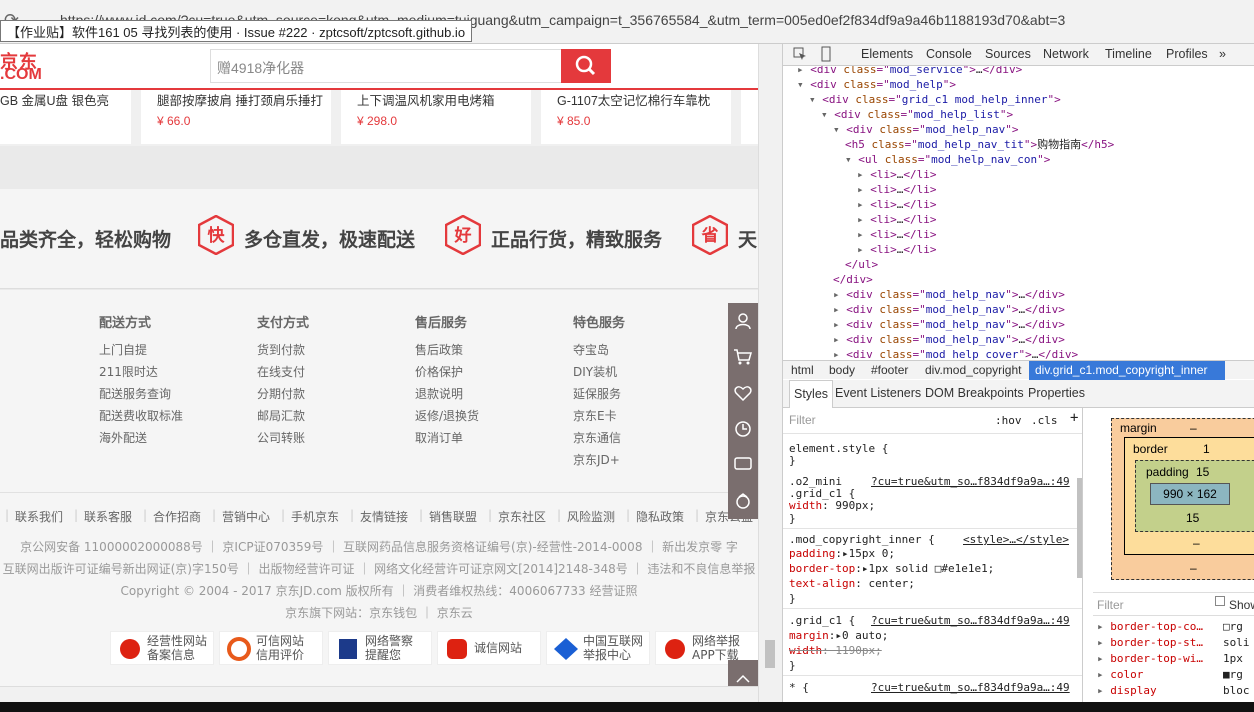 Image resolution: width=1254 pixels, height=712 pixels. I want to click on help-link: 海外配送, so click(174, 438).